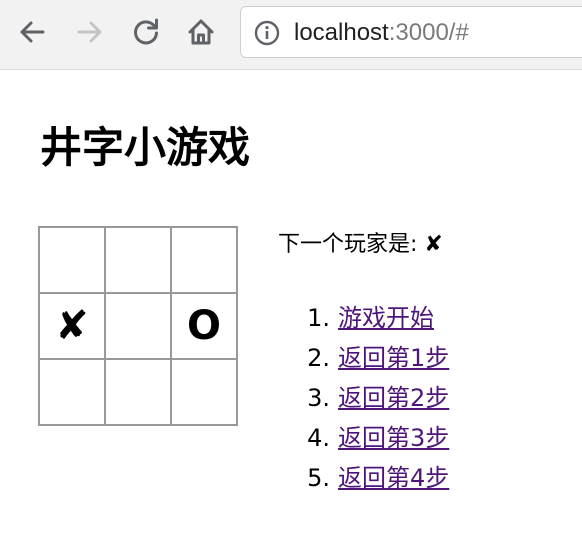 This screenshot has height=546, width=582. Describe the element at coordinates (393, 478) in the screenshot. I see `move-link: 返回第4步` at that location.